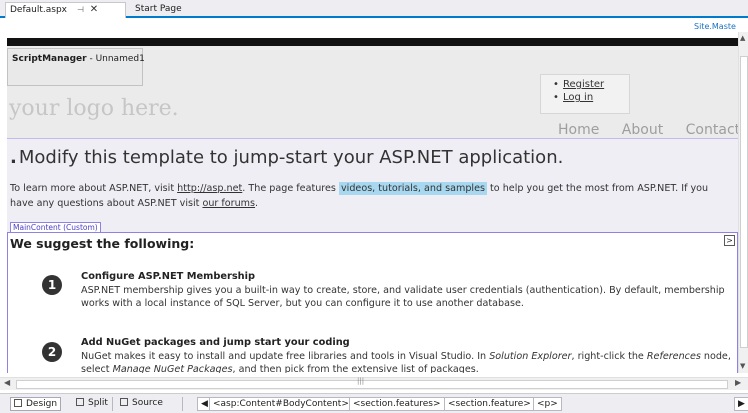 This screenshot has width=748, height=413. Describe the element at coordinates (530, 356) in the screenshot. I see `step-text-italic: Solution Explorer` at that location.